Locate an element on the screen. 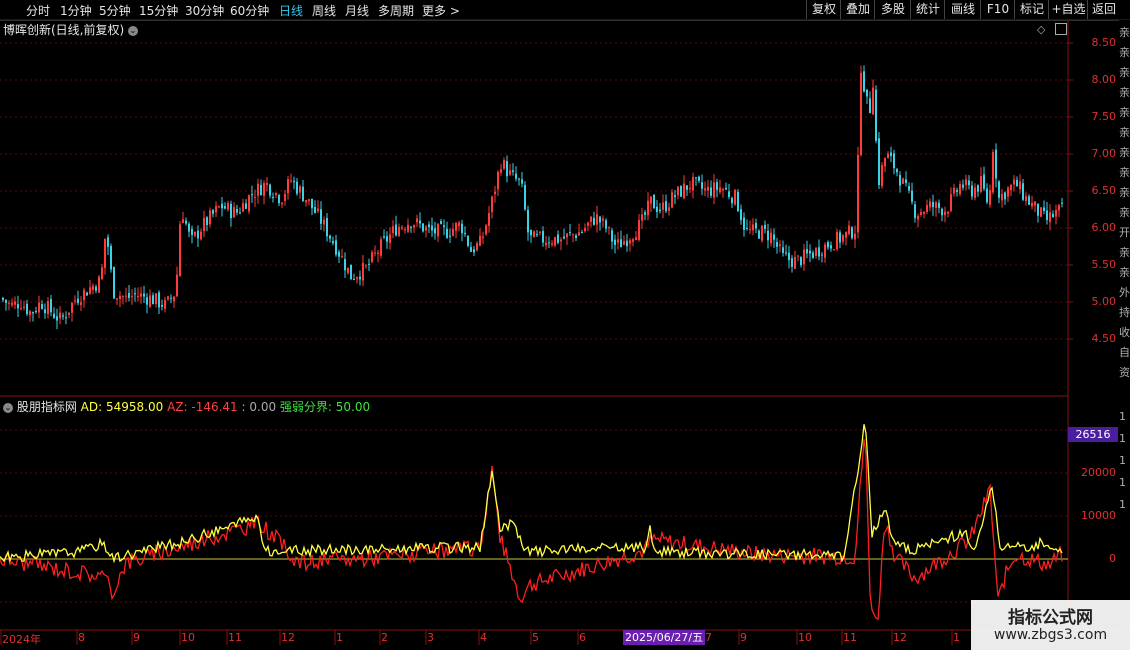  indicator-name: 股朋指标网 is located at coordinates (47, 407).